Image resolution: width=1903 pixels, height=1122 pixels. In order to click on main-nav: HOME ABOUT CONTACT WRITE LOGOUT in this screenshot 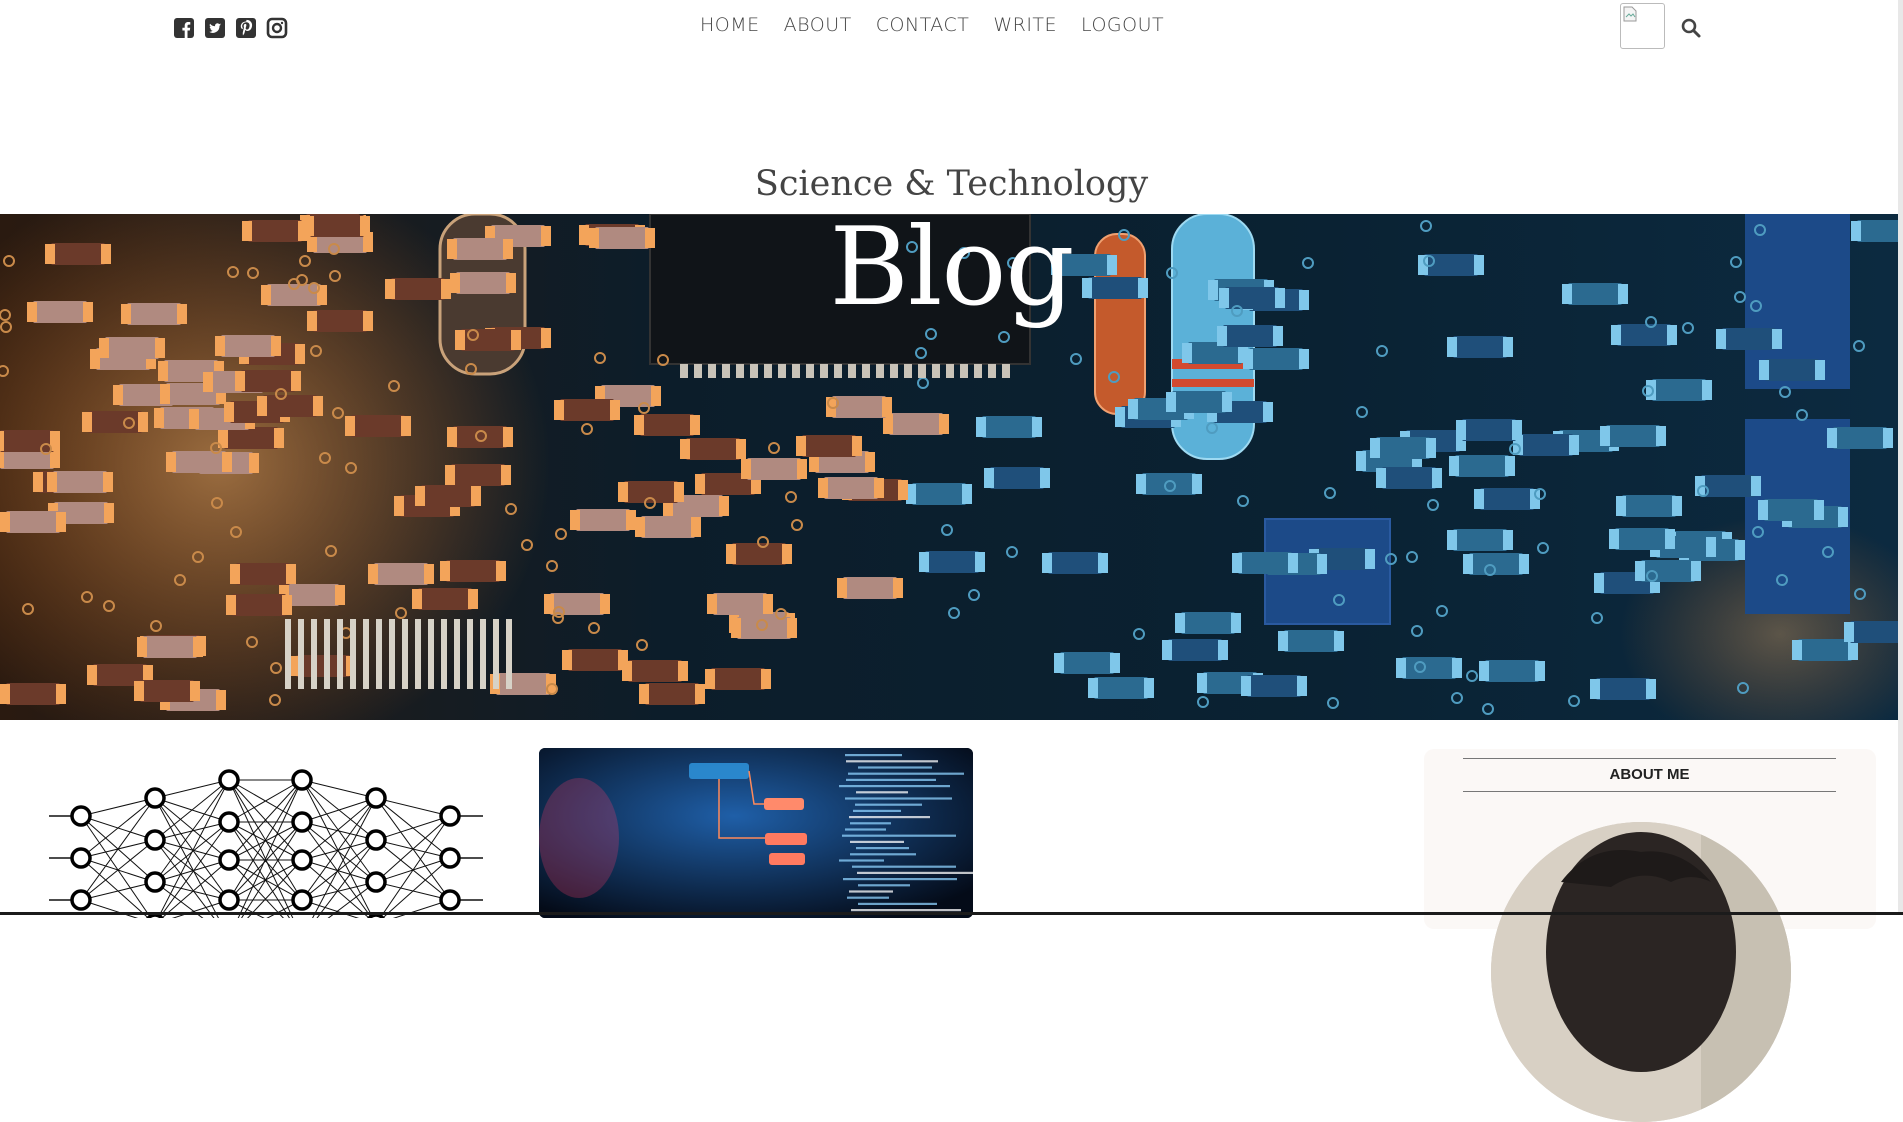, I will do `click(932, 25)`.